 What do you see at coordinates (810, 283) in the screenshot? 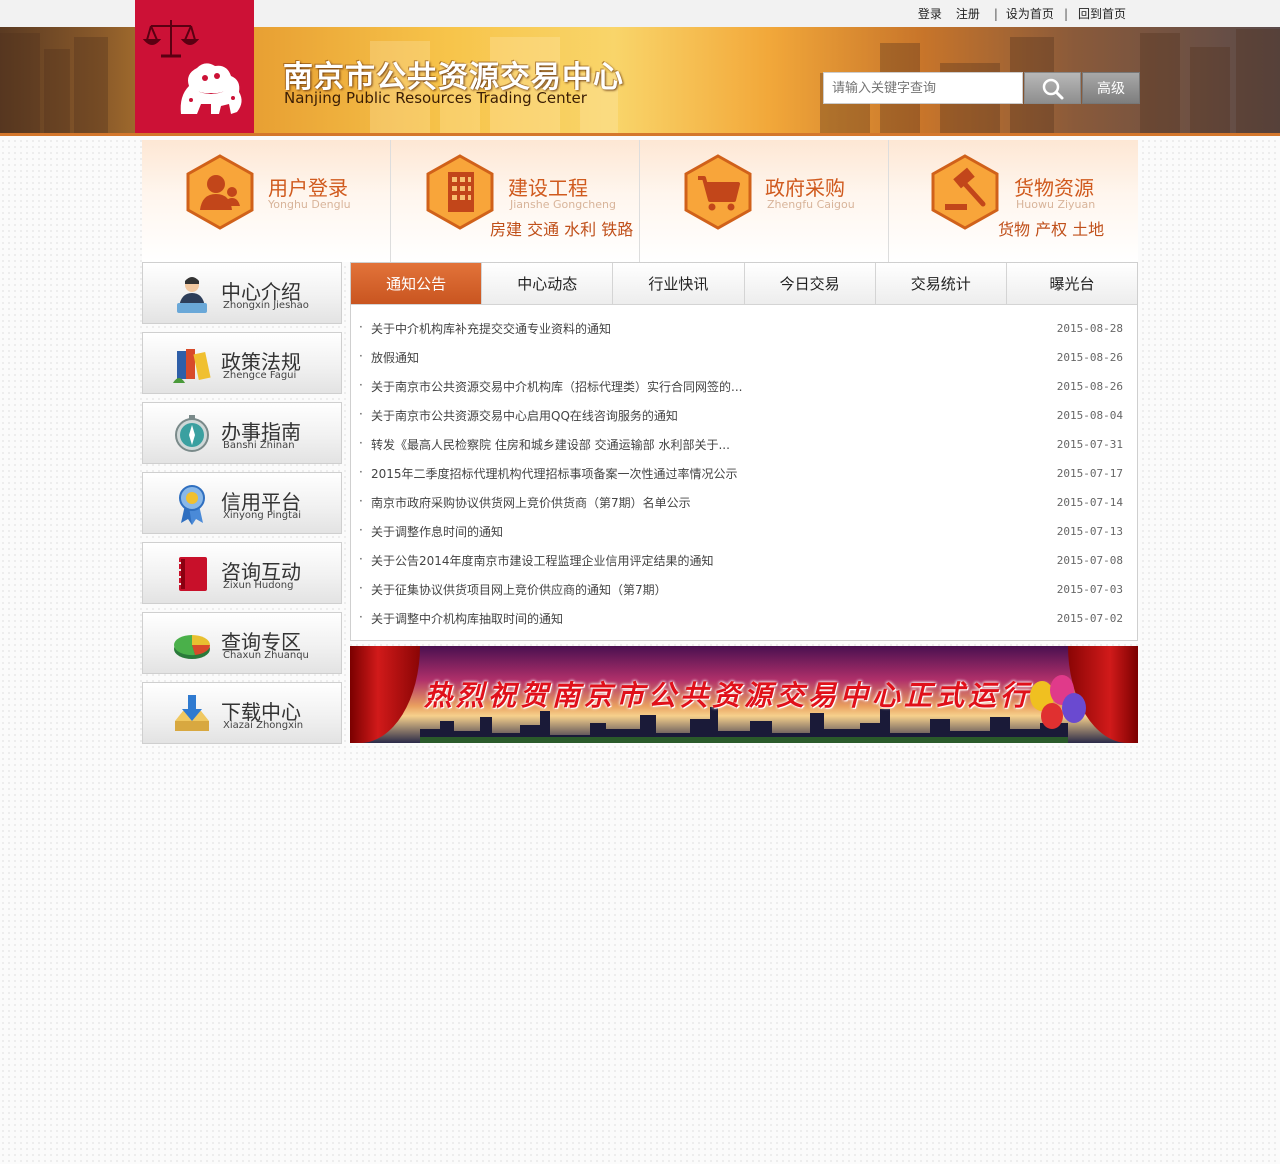
I see `tab-today-trades: 今日交易` at bounding box center [810, 283].